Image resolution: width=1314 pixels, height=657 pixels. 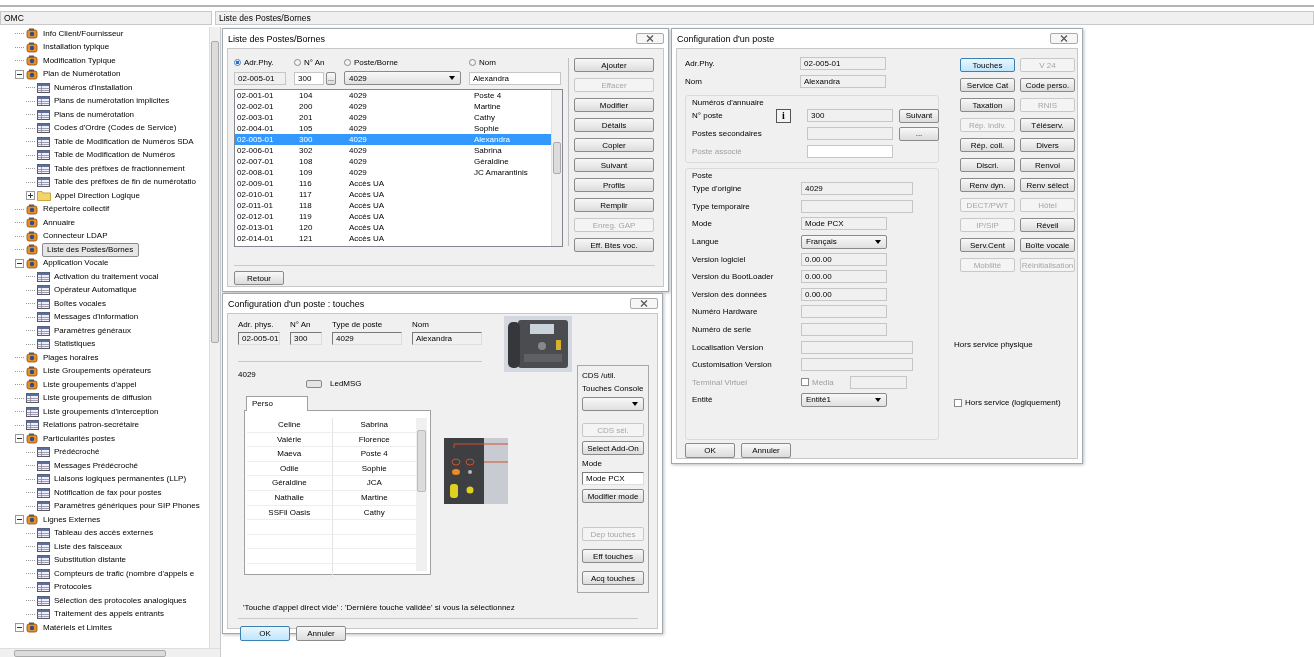 What do you see at coordinates (1047, 225) in the screenshot?
I see `button: Réveil` at bounding box center [1047, 225].